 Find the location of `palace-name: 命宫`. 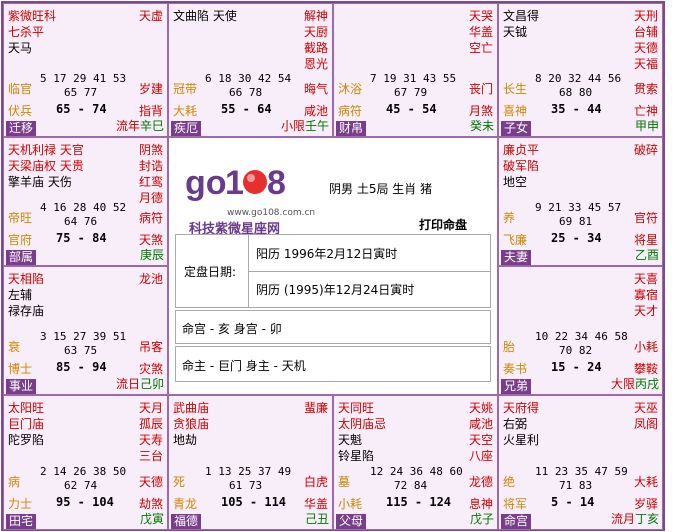

palace-name: 命宫 is located at coordinates (516, 521).